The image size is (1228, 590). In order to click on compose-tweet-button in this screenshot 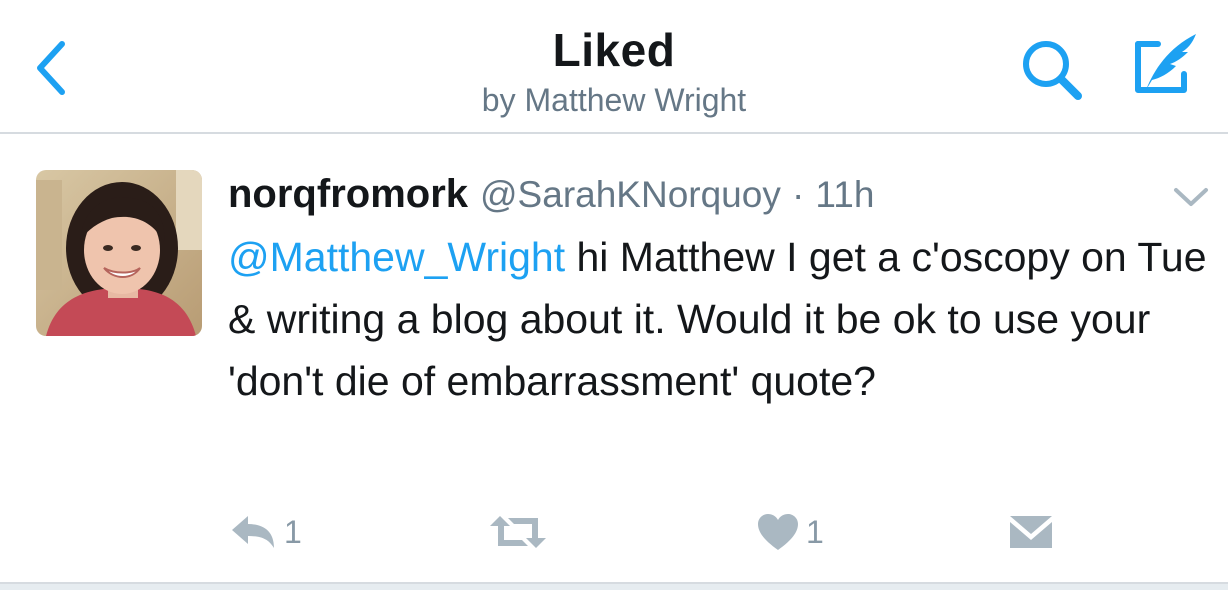, I will do `click(1166, 66)`.